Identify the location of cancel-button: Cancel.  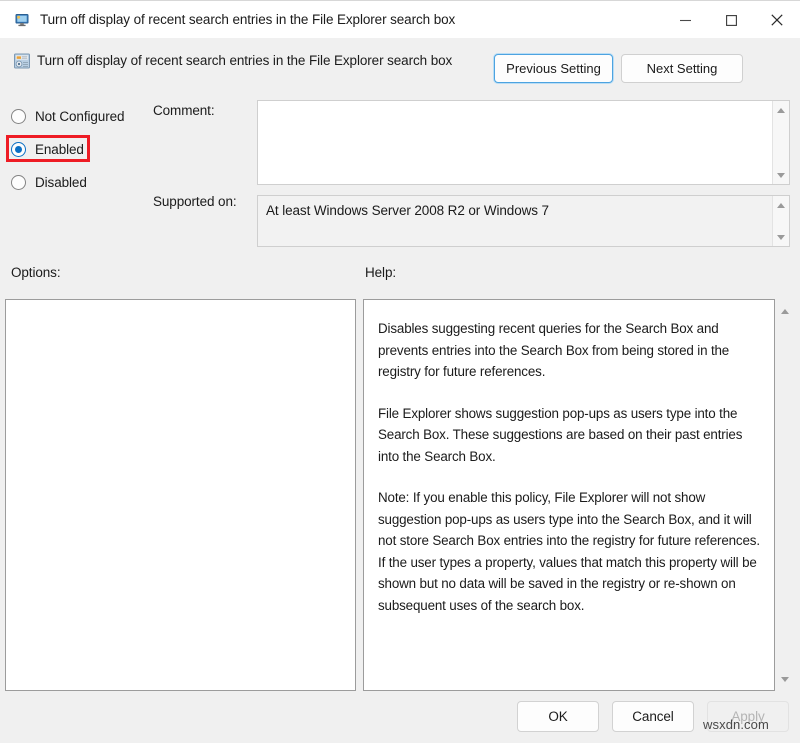
(653, 716).